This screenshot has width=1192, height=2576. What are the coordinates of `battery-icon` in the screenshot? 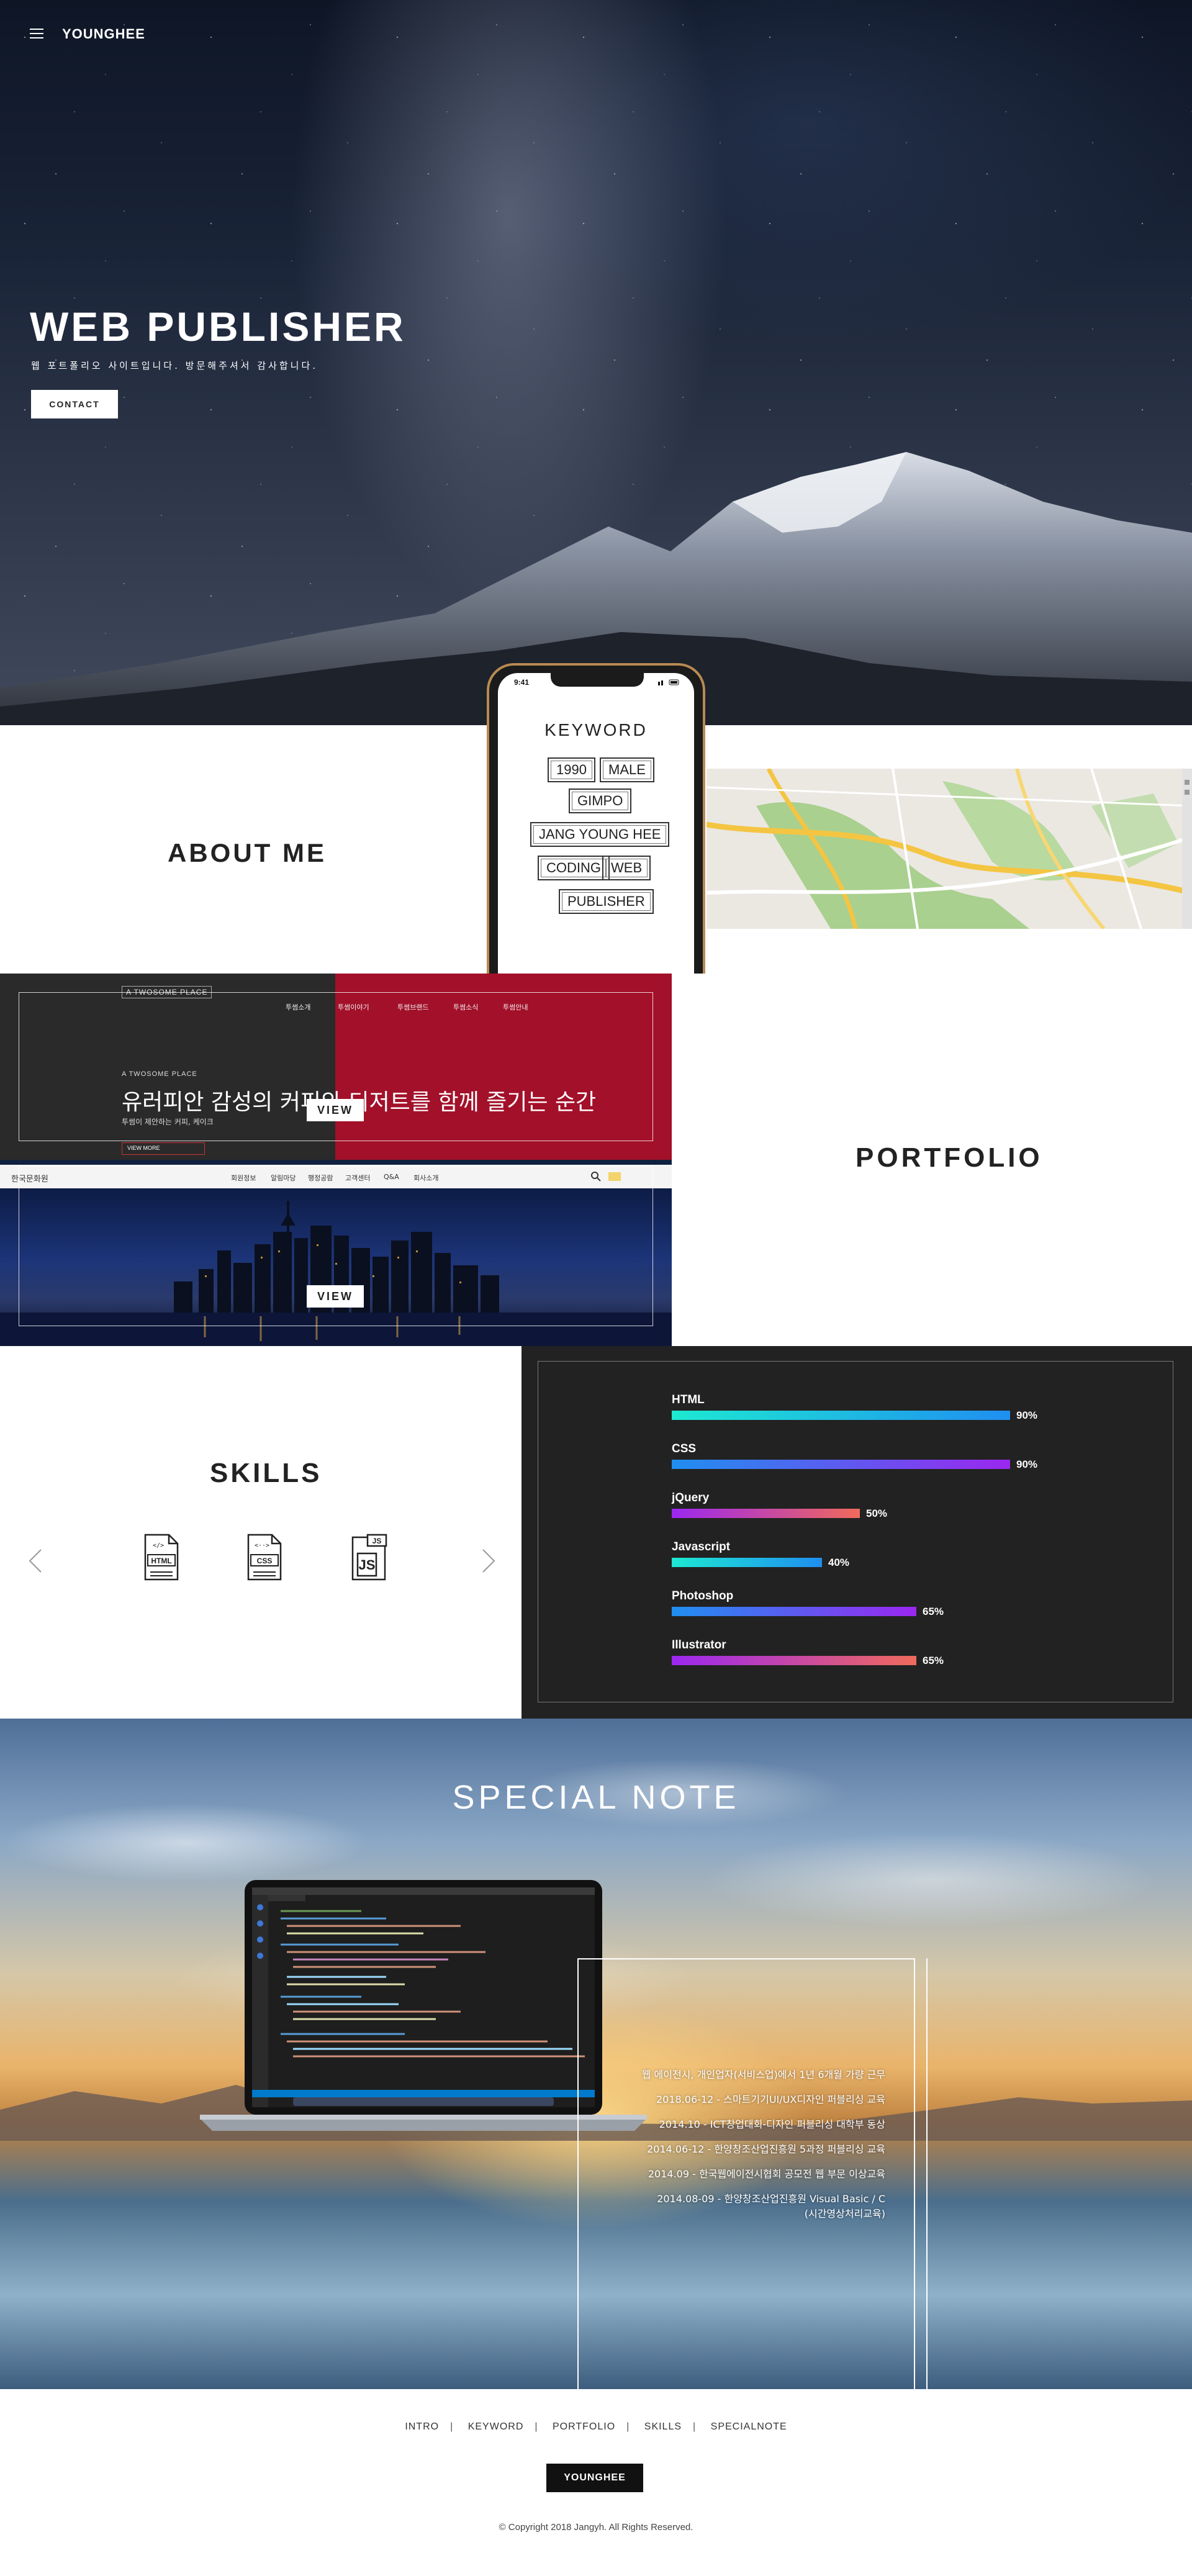 It's located at (668, 682).